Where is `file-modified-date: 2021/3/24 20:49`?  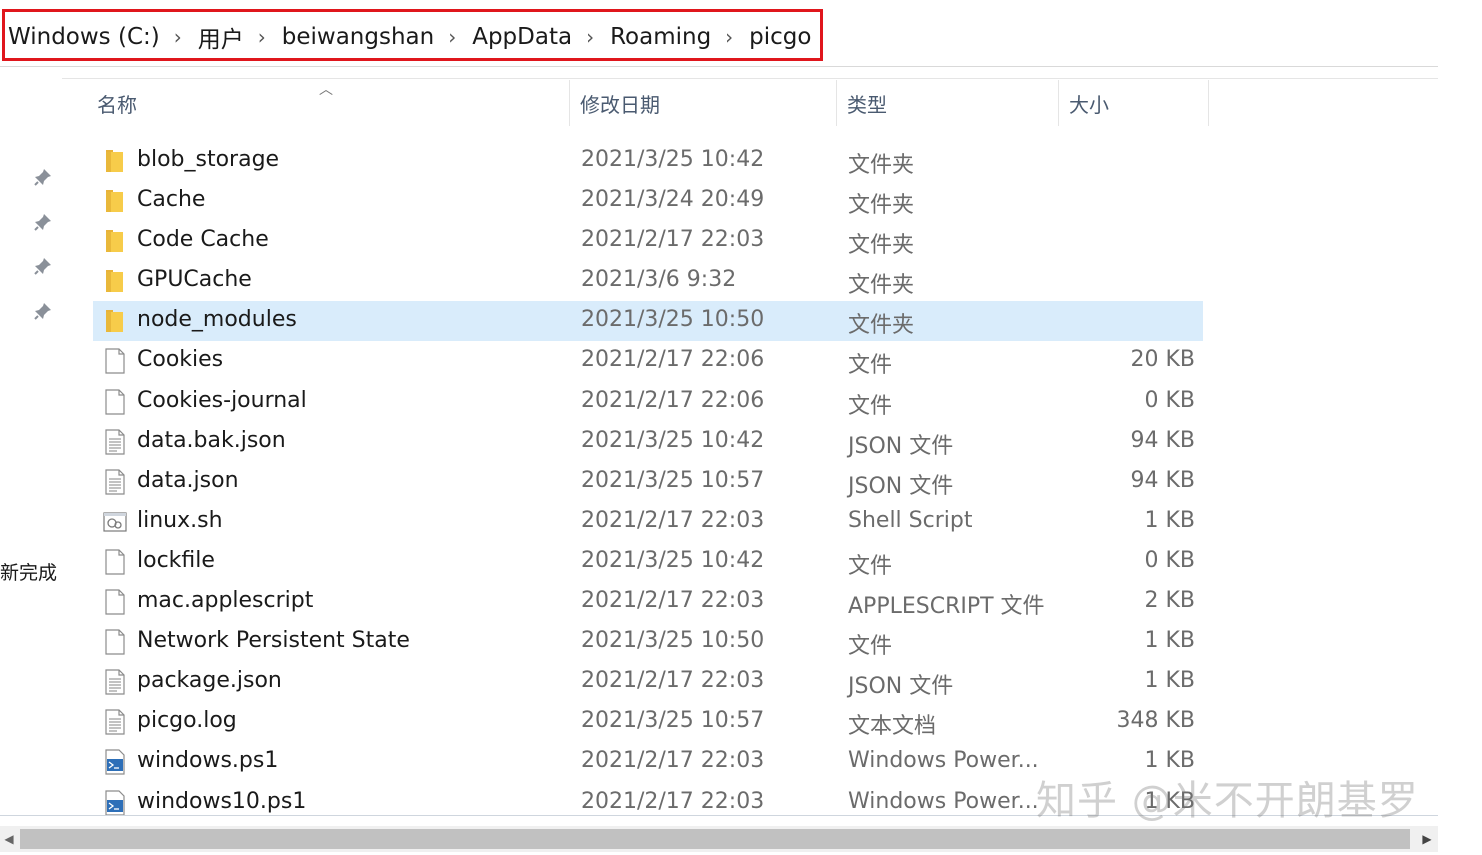 file-modified-date: 2021/3/24 20:49 is located at coordinates (673, 200).